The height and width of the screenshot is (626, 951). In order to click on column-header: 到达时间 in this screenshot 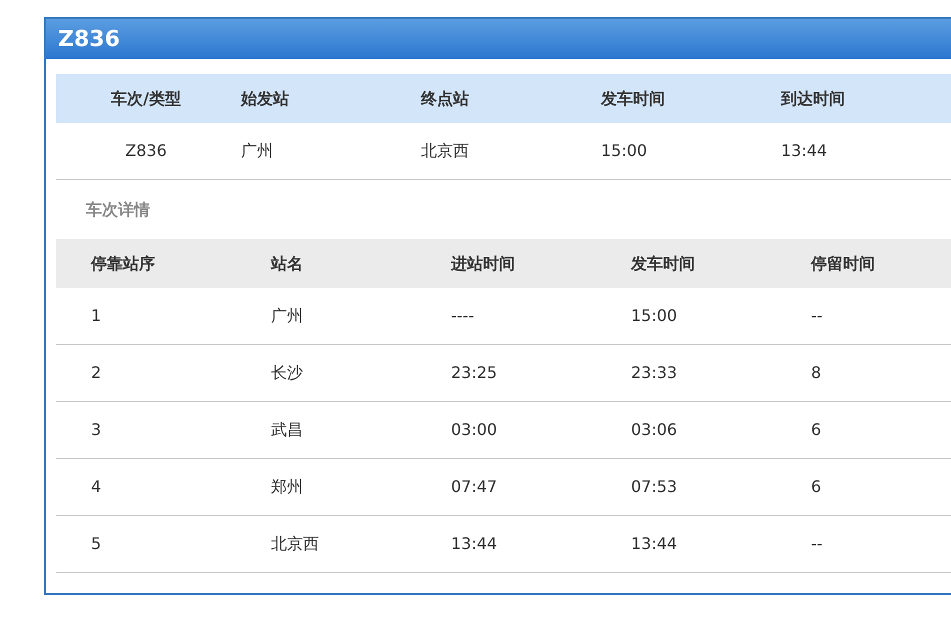, I will do `click(813, 99)`.